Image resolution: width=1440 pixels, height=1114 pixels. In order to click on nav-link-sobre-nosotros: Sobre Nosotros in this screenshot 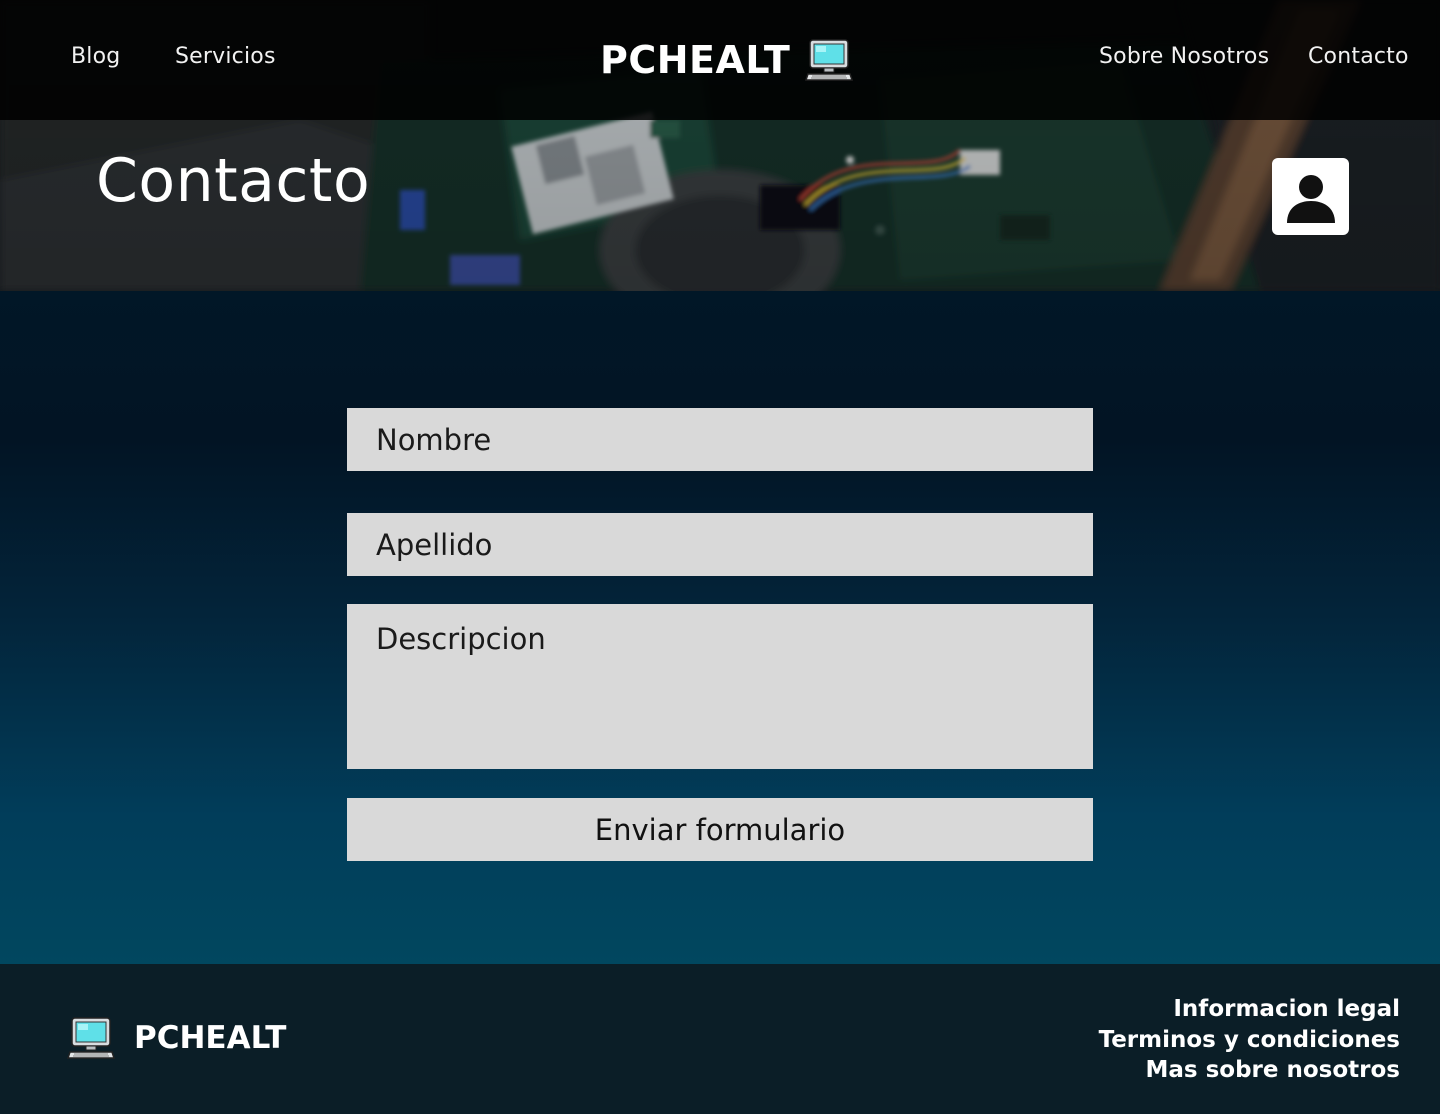, I will do `click(1184, 56)`.